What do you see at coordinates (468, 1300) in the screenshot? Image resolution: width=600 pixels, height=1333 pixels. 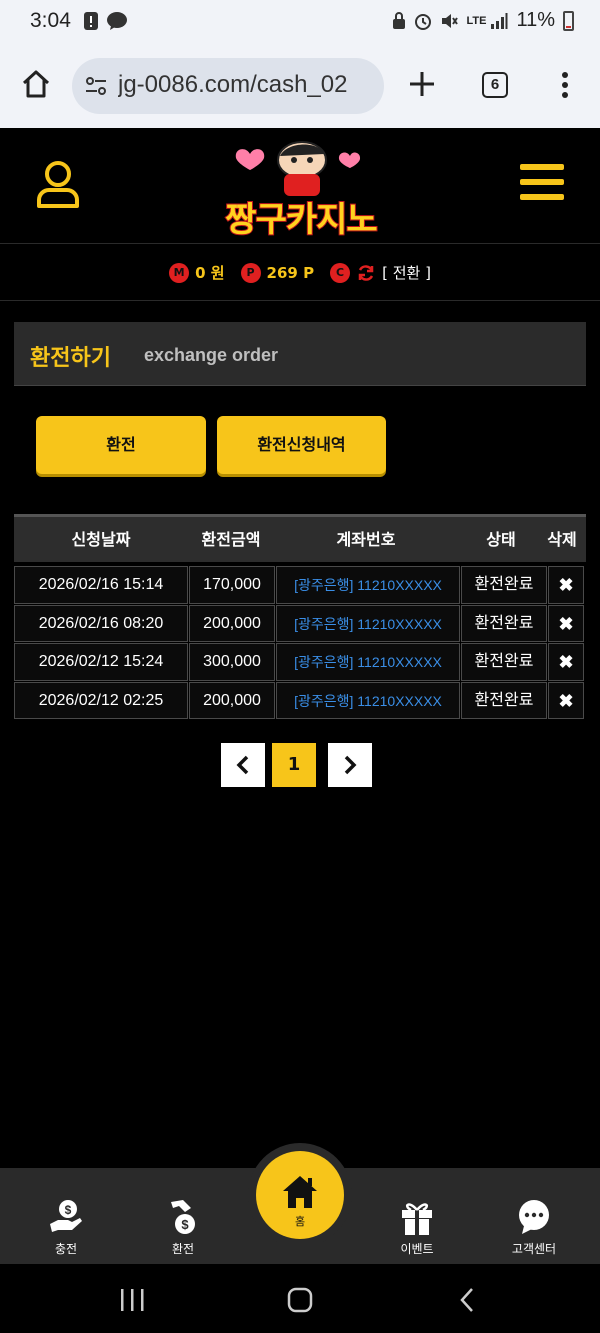 I see `back-icon` at bounding box center [468, 1300].